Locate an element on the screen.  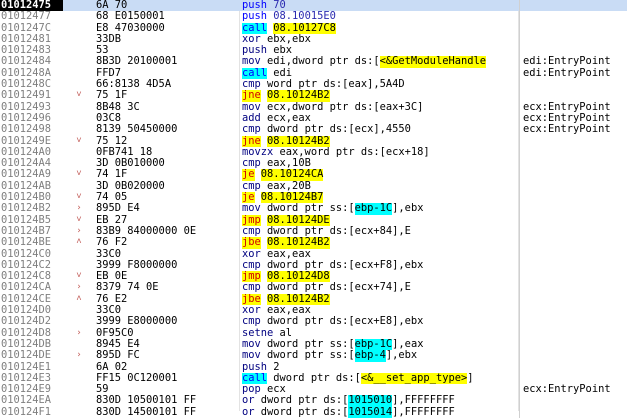
instruction-row: 010124AB 3D 0B020000 cmp eax,20B is located at coordinates (313, 186).